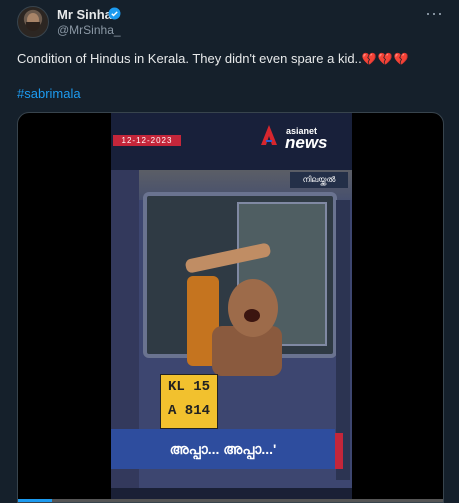  What do you see at coordinates (147, 140) in the screenshot?
I see `video-date: 12-12-2023` at bounding box center [147, 140].